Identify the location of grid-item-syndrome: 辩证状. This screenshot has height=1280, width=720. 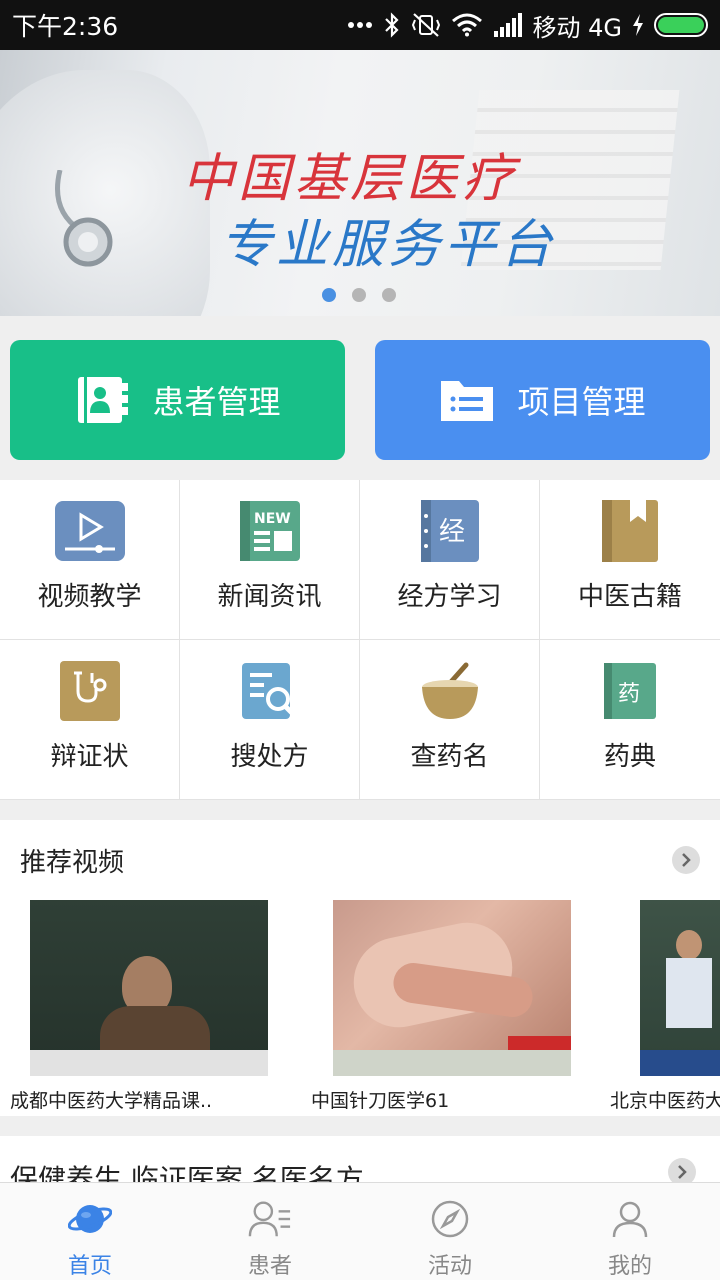
(90, 720).